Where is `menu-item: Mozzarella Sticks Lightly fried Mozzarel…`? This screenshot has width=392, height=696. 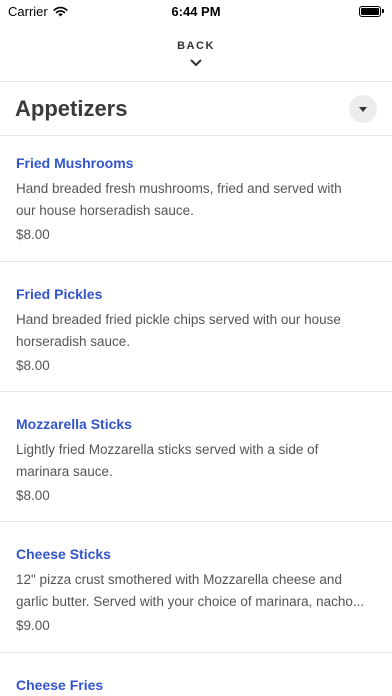
menu-item: Mozzarella Sticks Lightly fried Mozzarel… is located at coordinates (196, 460).